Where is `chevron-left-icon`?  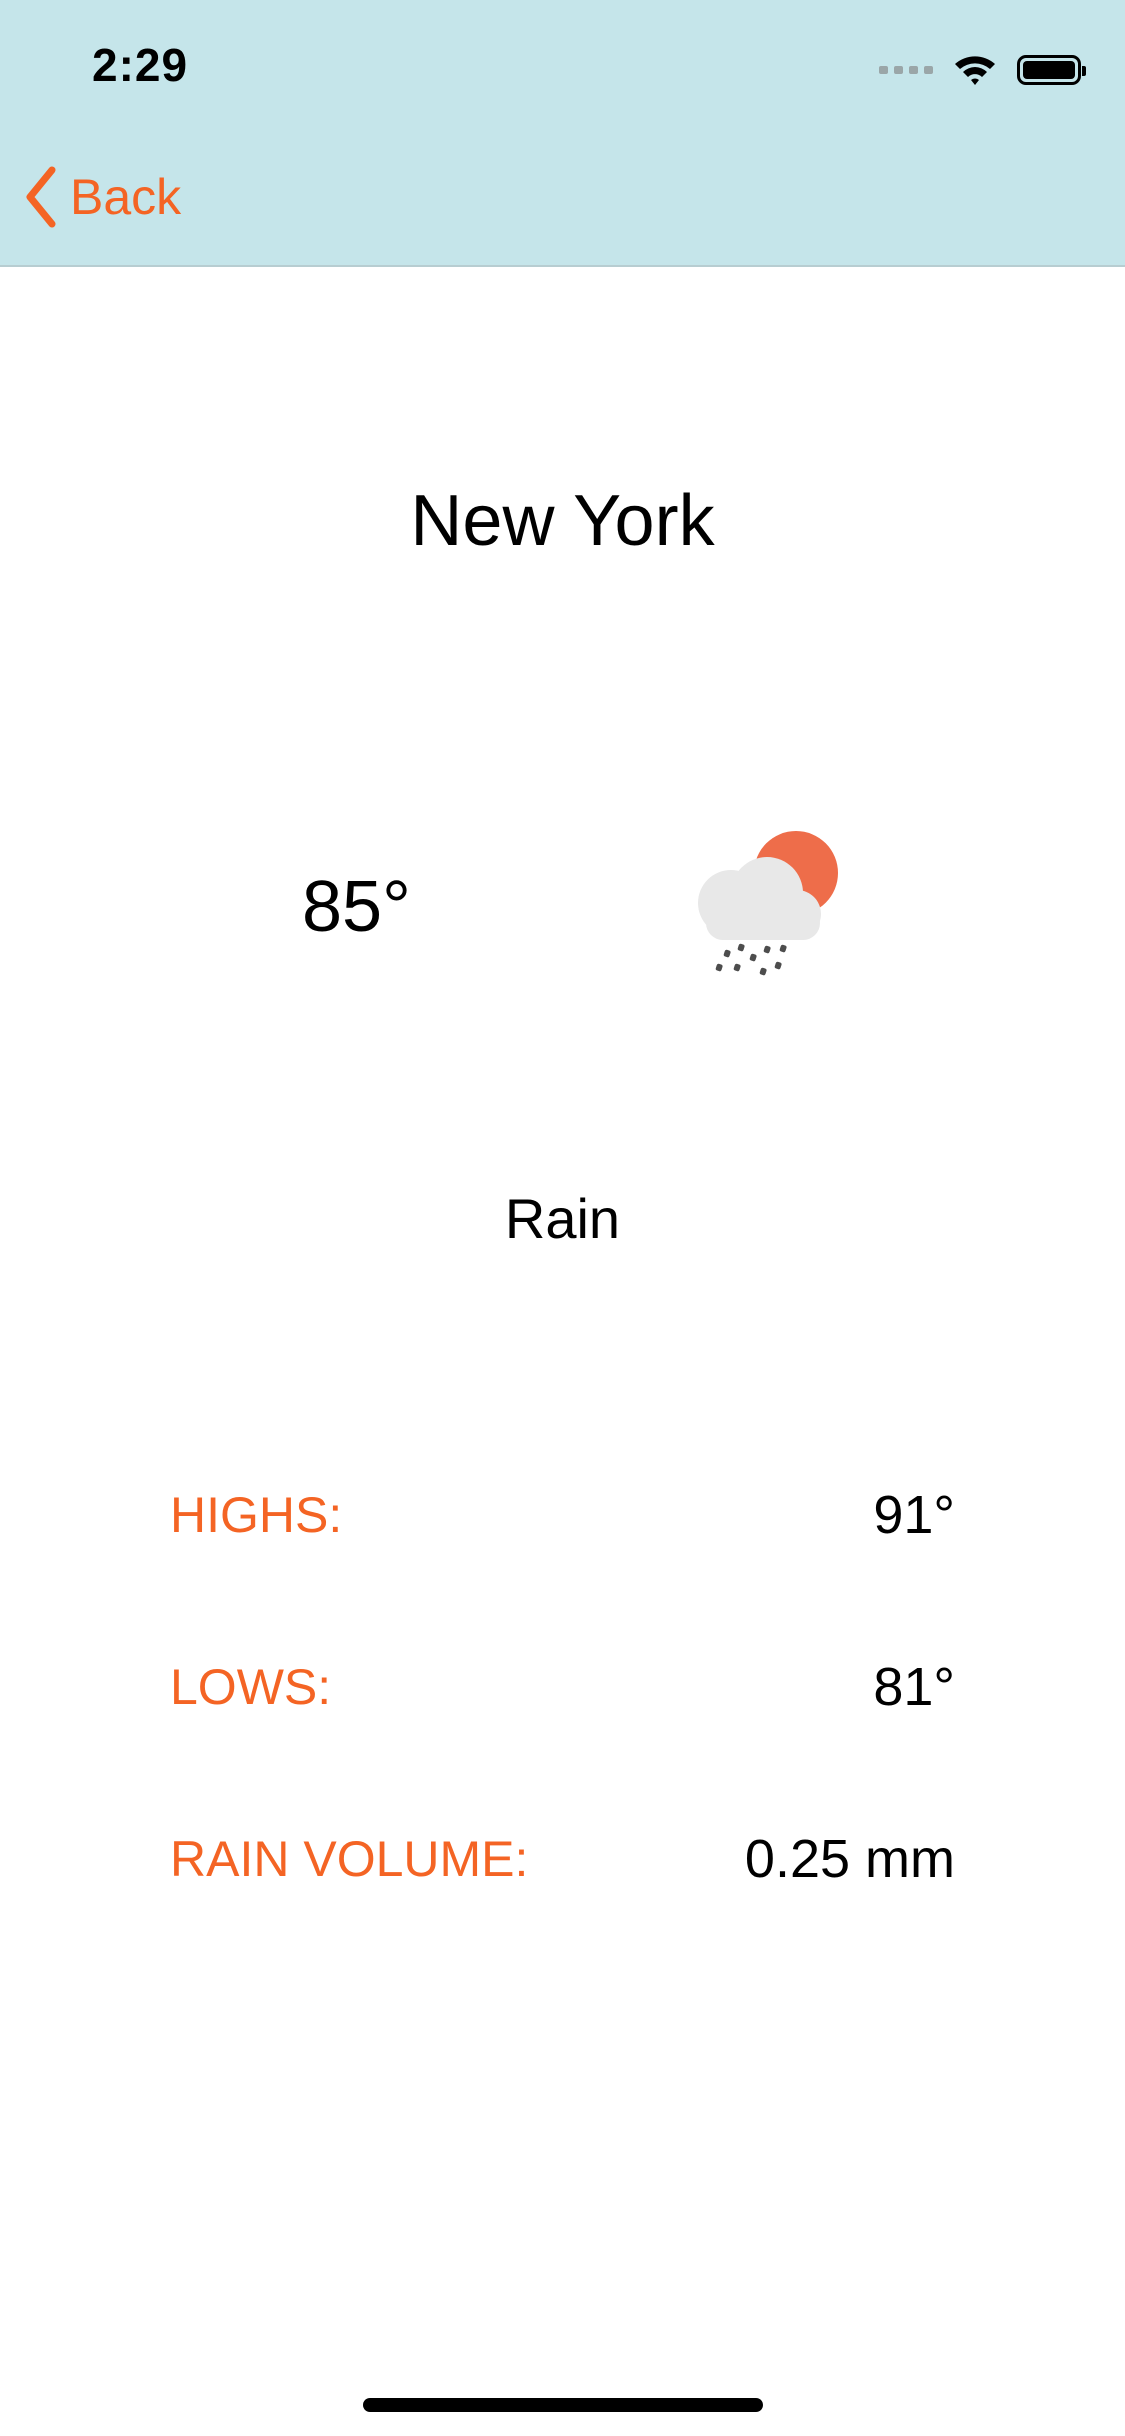
chevron-left-icon is located at coordinates (41, 197).